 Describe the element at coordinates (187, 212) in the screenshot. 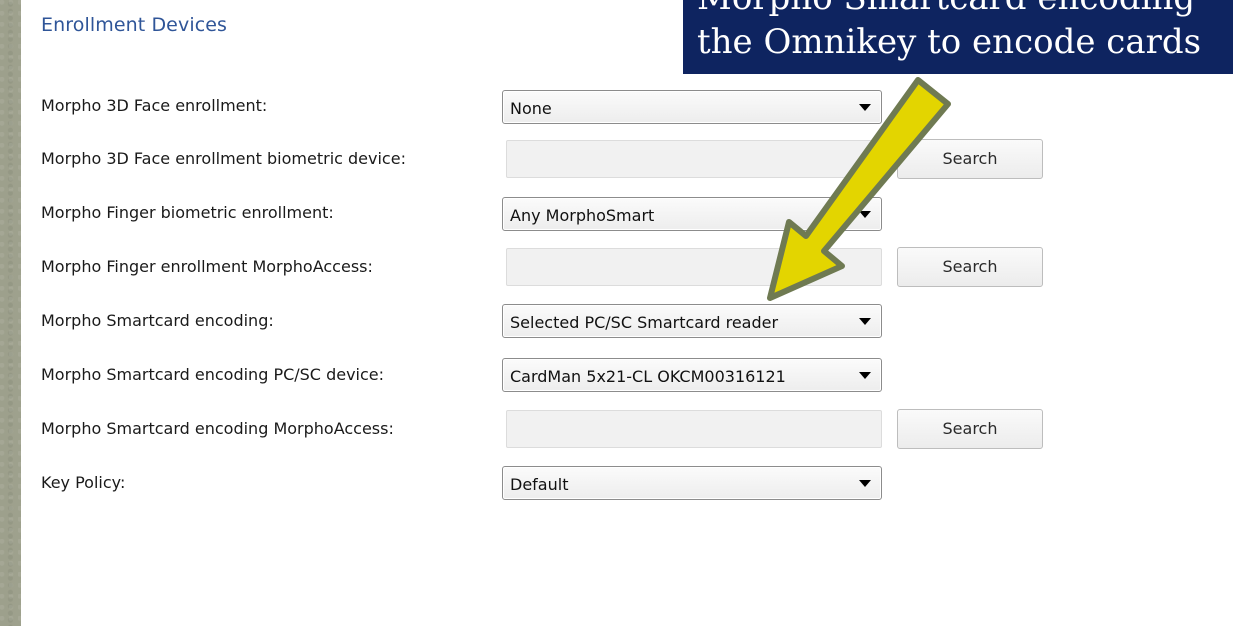

I see `label-morpho-finger-biometric-enrollment: Morpho Finger biometric enrollment:` at that location.